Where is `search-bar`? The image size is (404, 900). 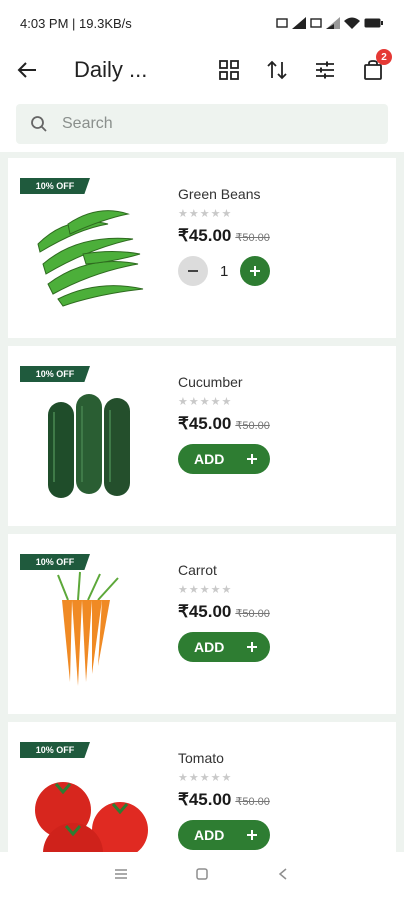
search-bar is located at coordinates (202, 124).